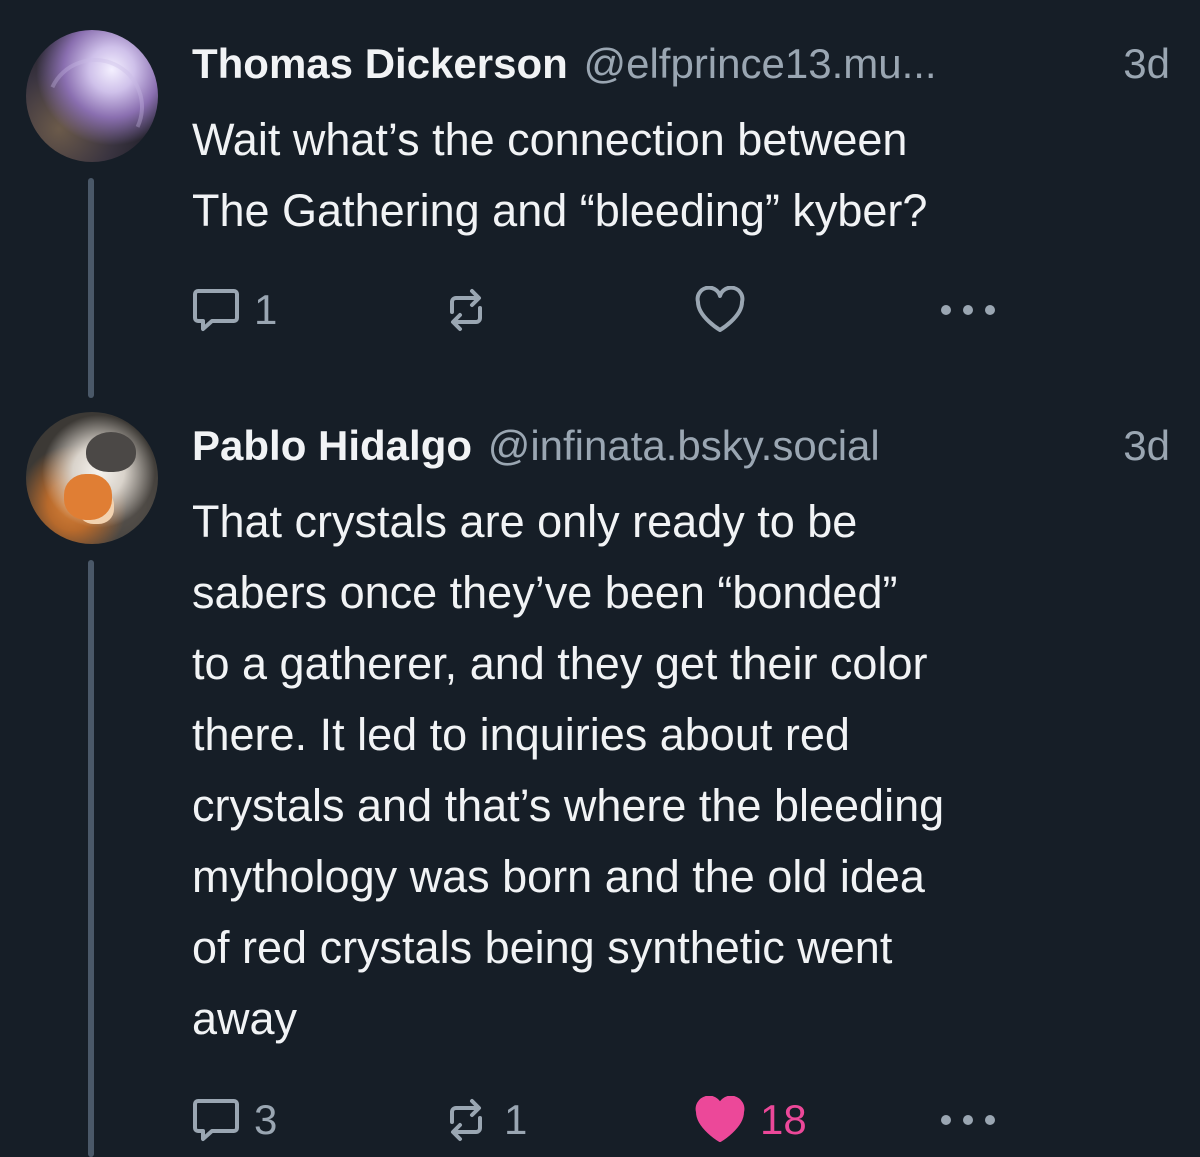  I want to click on post-actions: 1, so click(602, 310).